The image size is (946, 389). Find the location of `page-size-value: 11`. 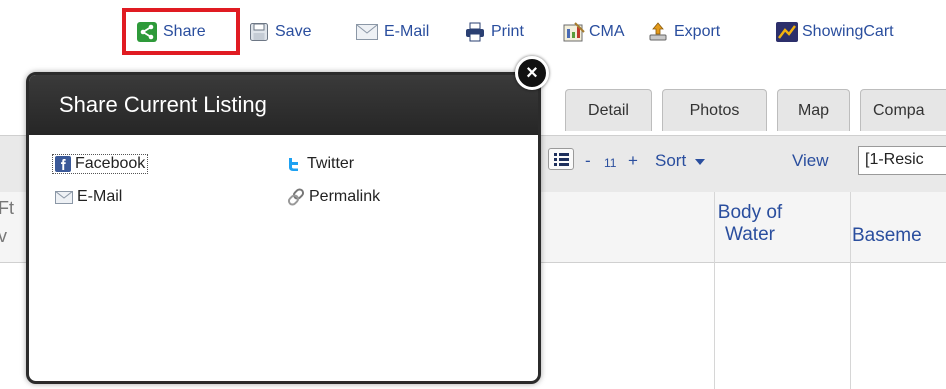

page-size-value: 11 is located at coordinates (610, 163).